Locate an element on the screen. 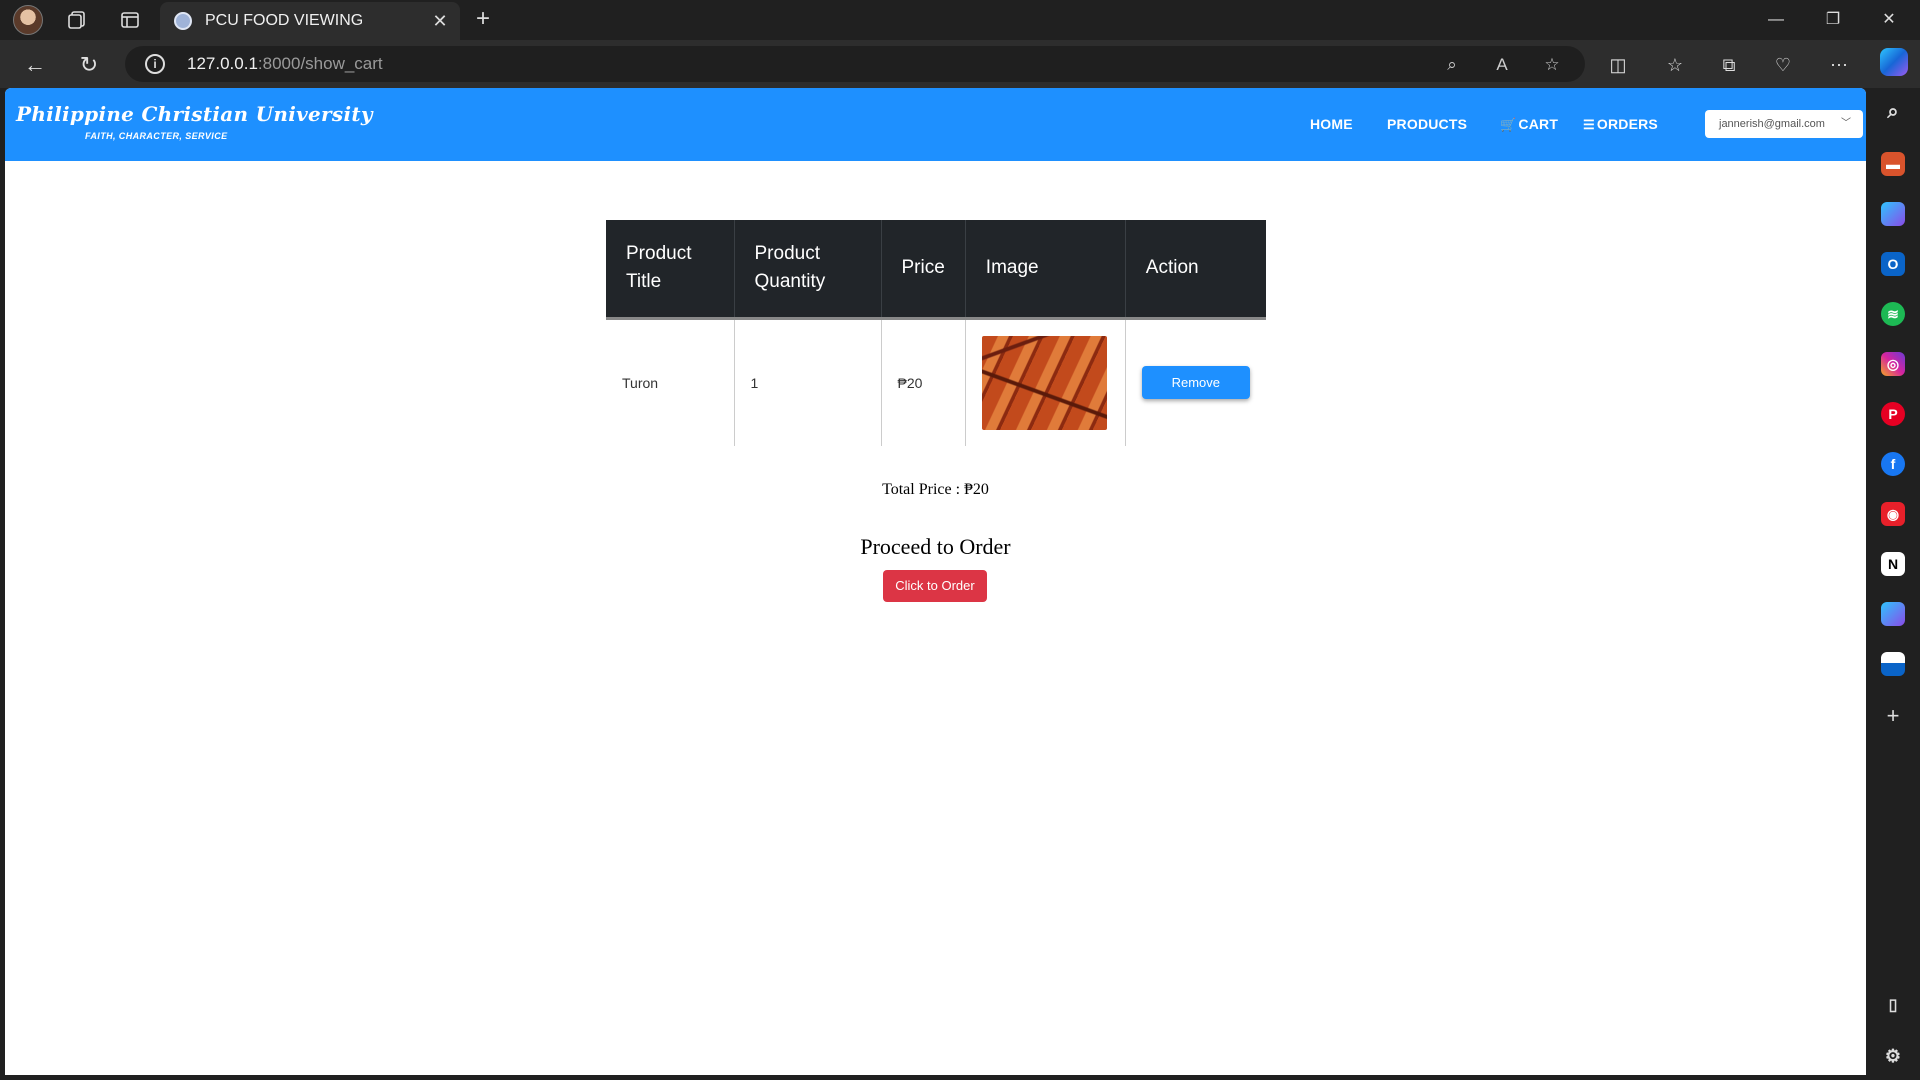 Image resolution: width=1920 pixels, height=1080 pixels. cell-product-title: Turon is located at coordinates (670, 382).